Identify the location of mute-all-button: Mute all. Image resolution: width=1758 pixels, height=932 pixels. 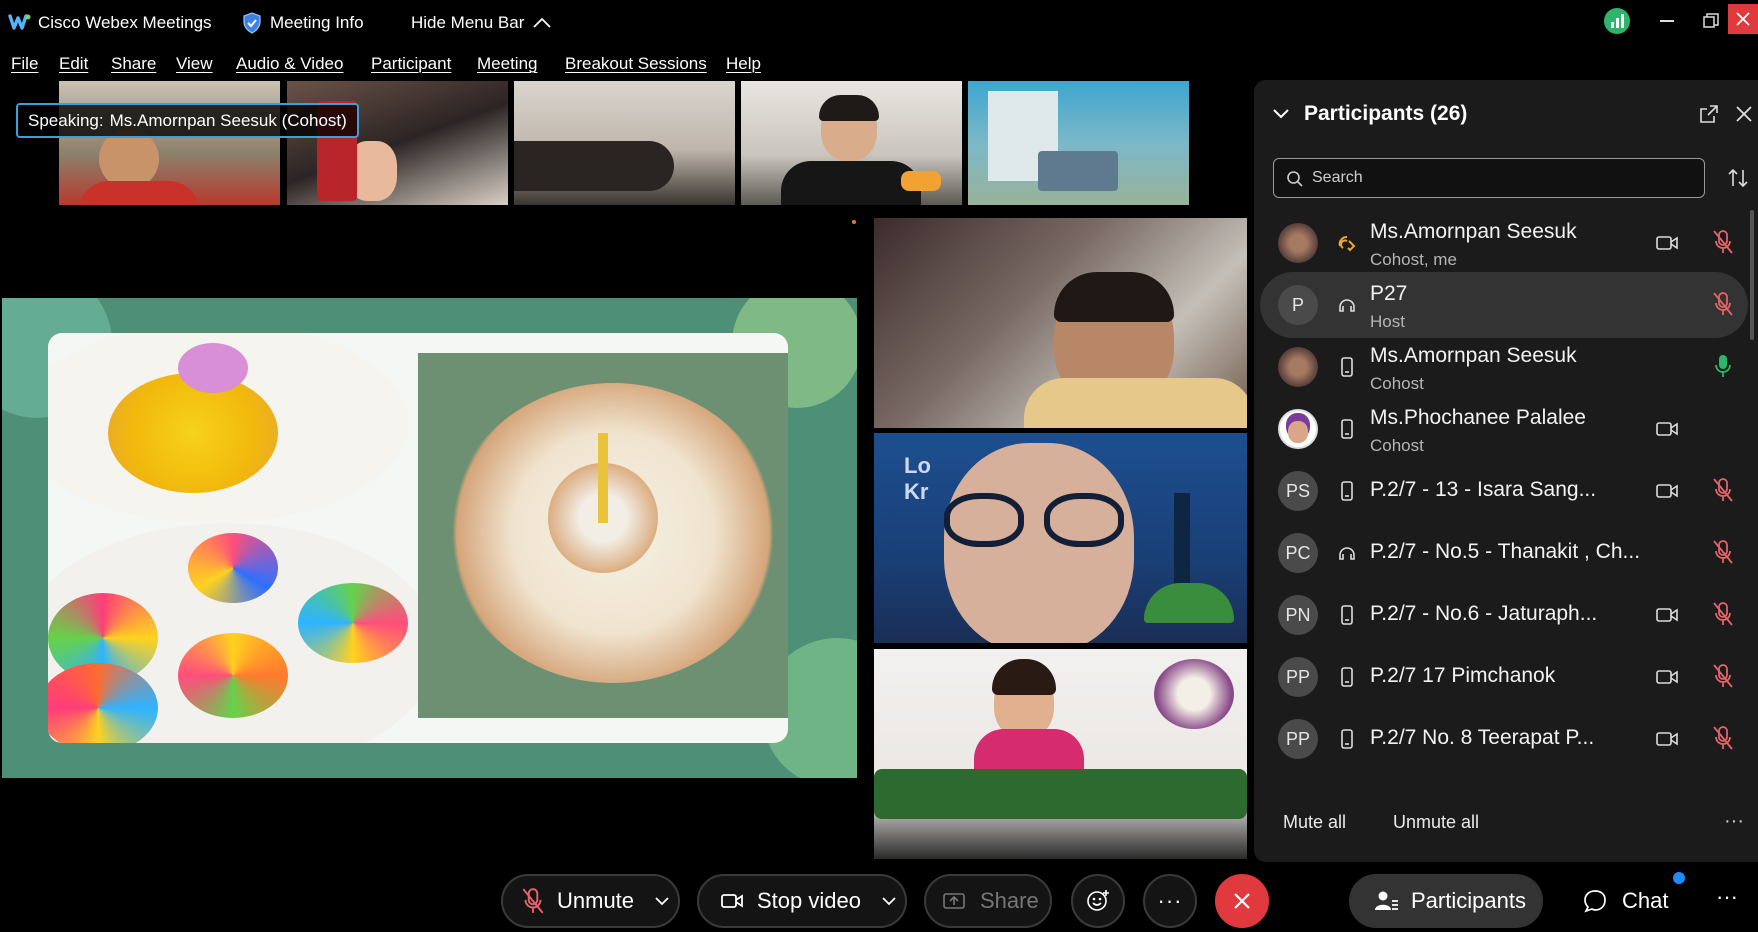
(1314, 822).